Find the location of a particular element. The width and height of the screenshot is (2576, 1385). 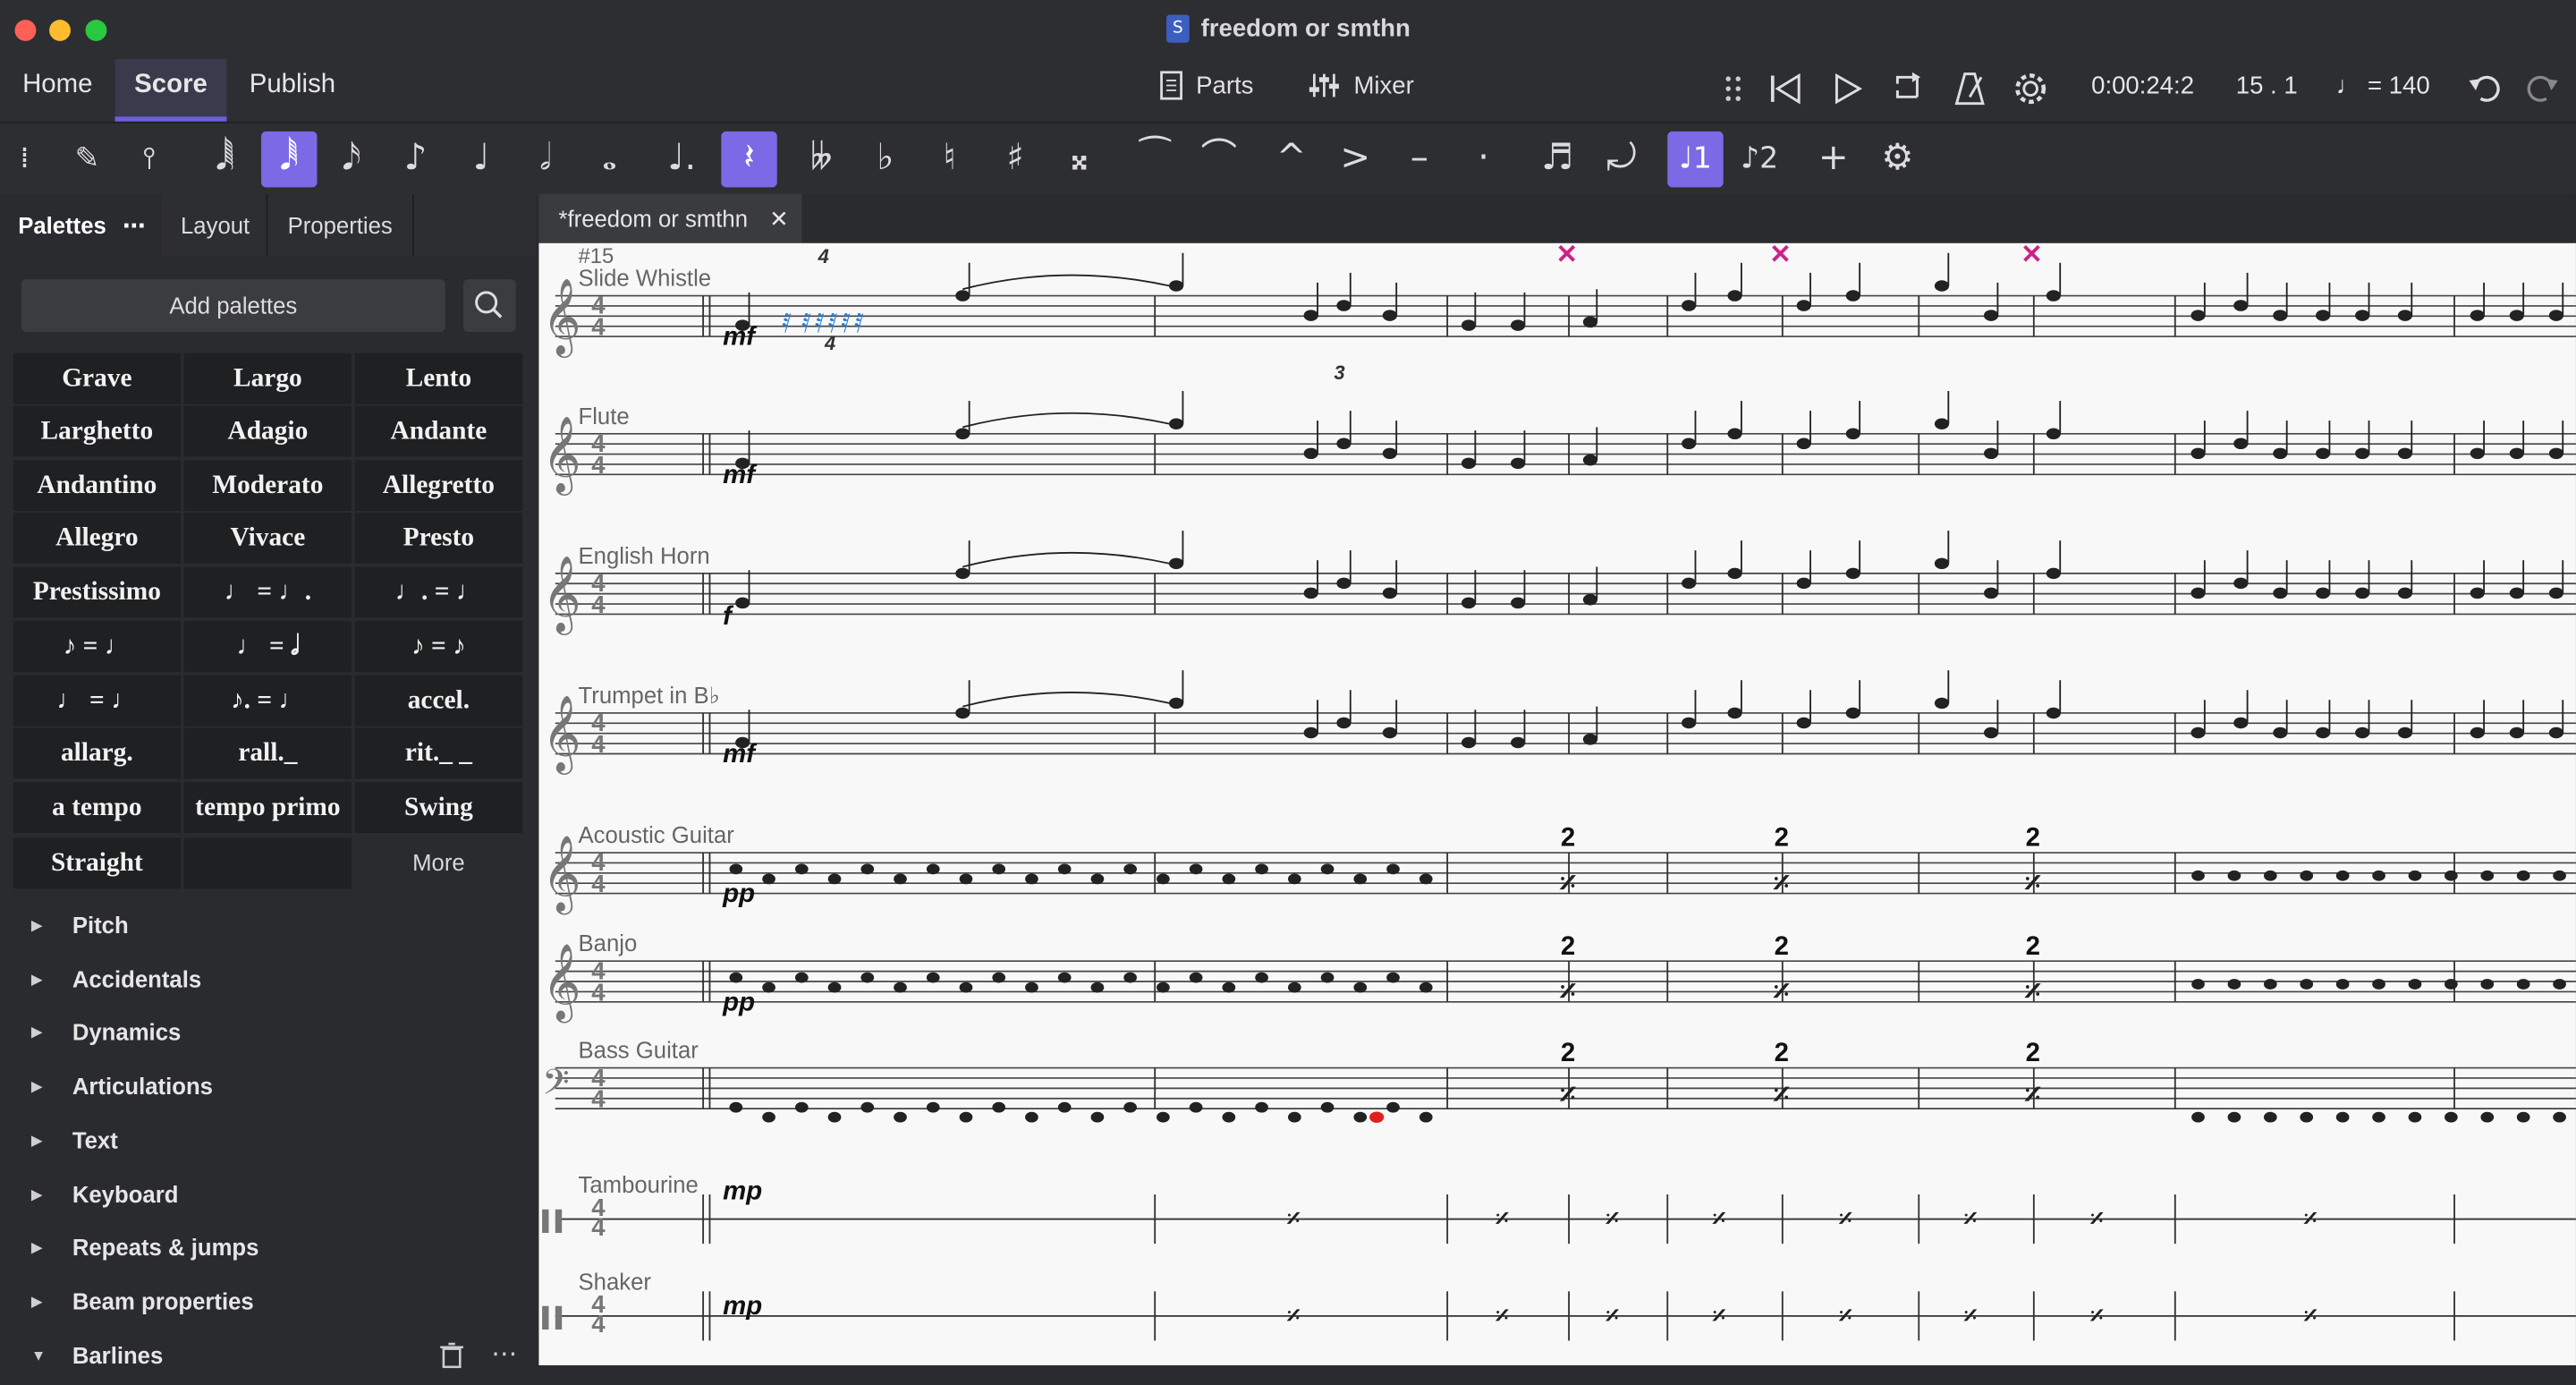

duration-32nd-icon: 𝅘𝅥𝅱 is located at coordinates (289, 159).